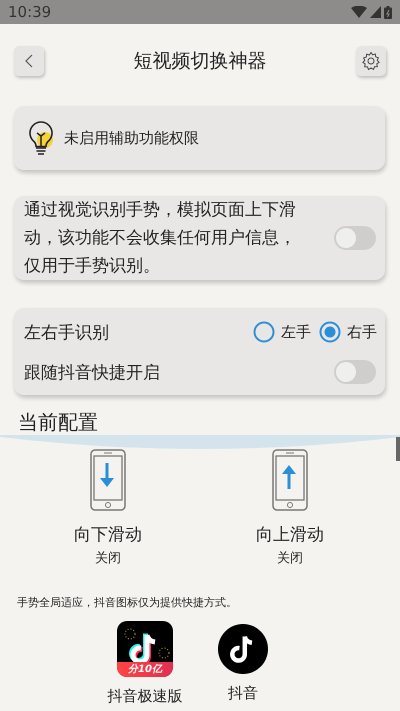  I want to click on battery-icon, so click(388, 12).